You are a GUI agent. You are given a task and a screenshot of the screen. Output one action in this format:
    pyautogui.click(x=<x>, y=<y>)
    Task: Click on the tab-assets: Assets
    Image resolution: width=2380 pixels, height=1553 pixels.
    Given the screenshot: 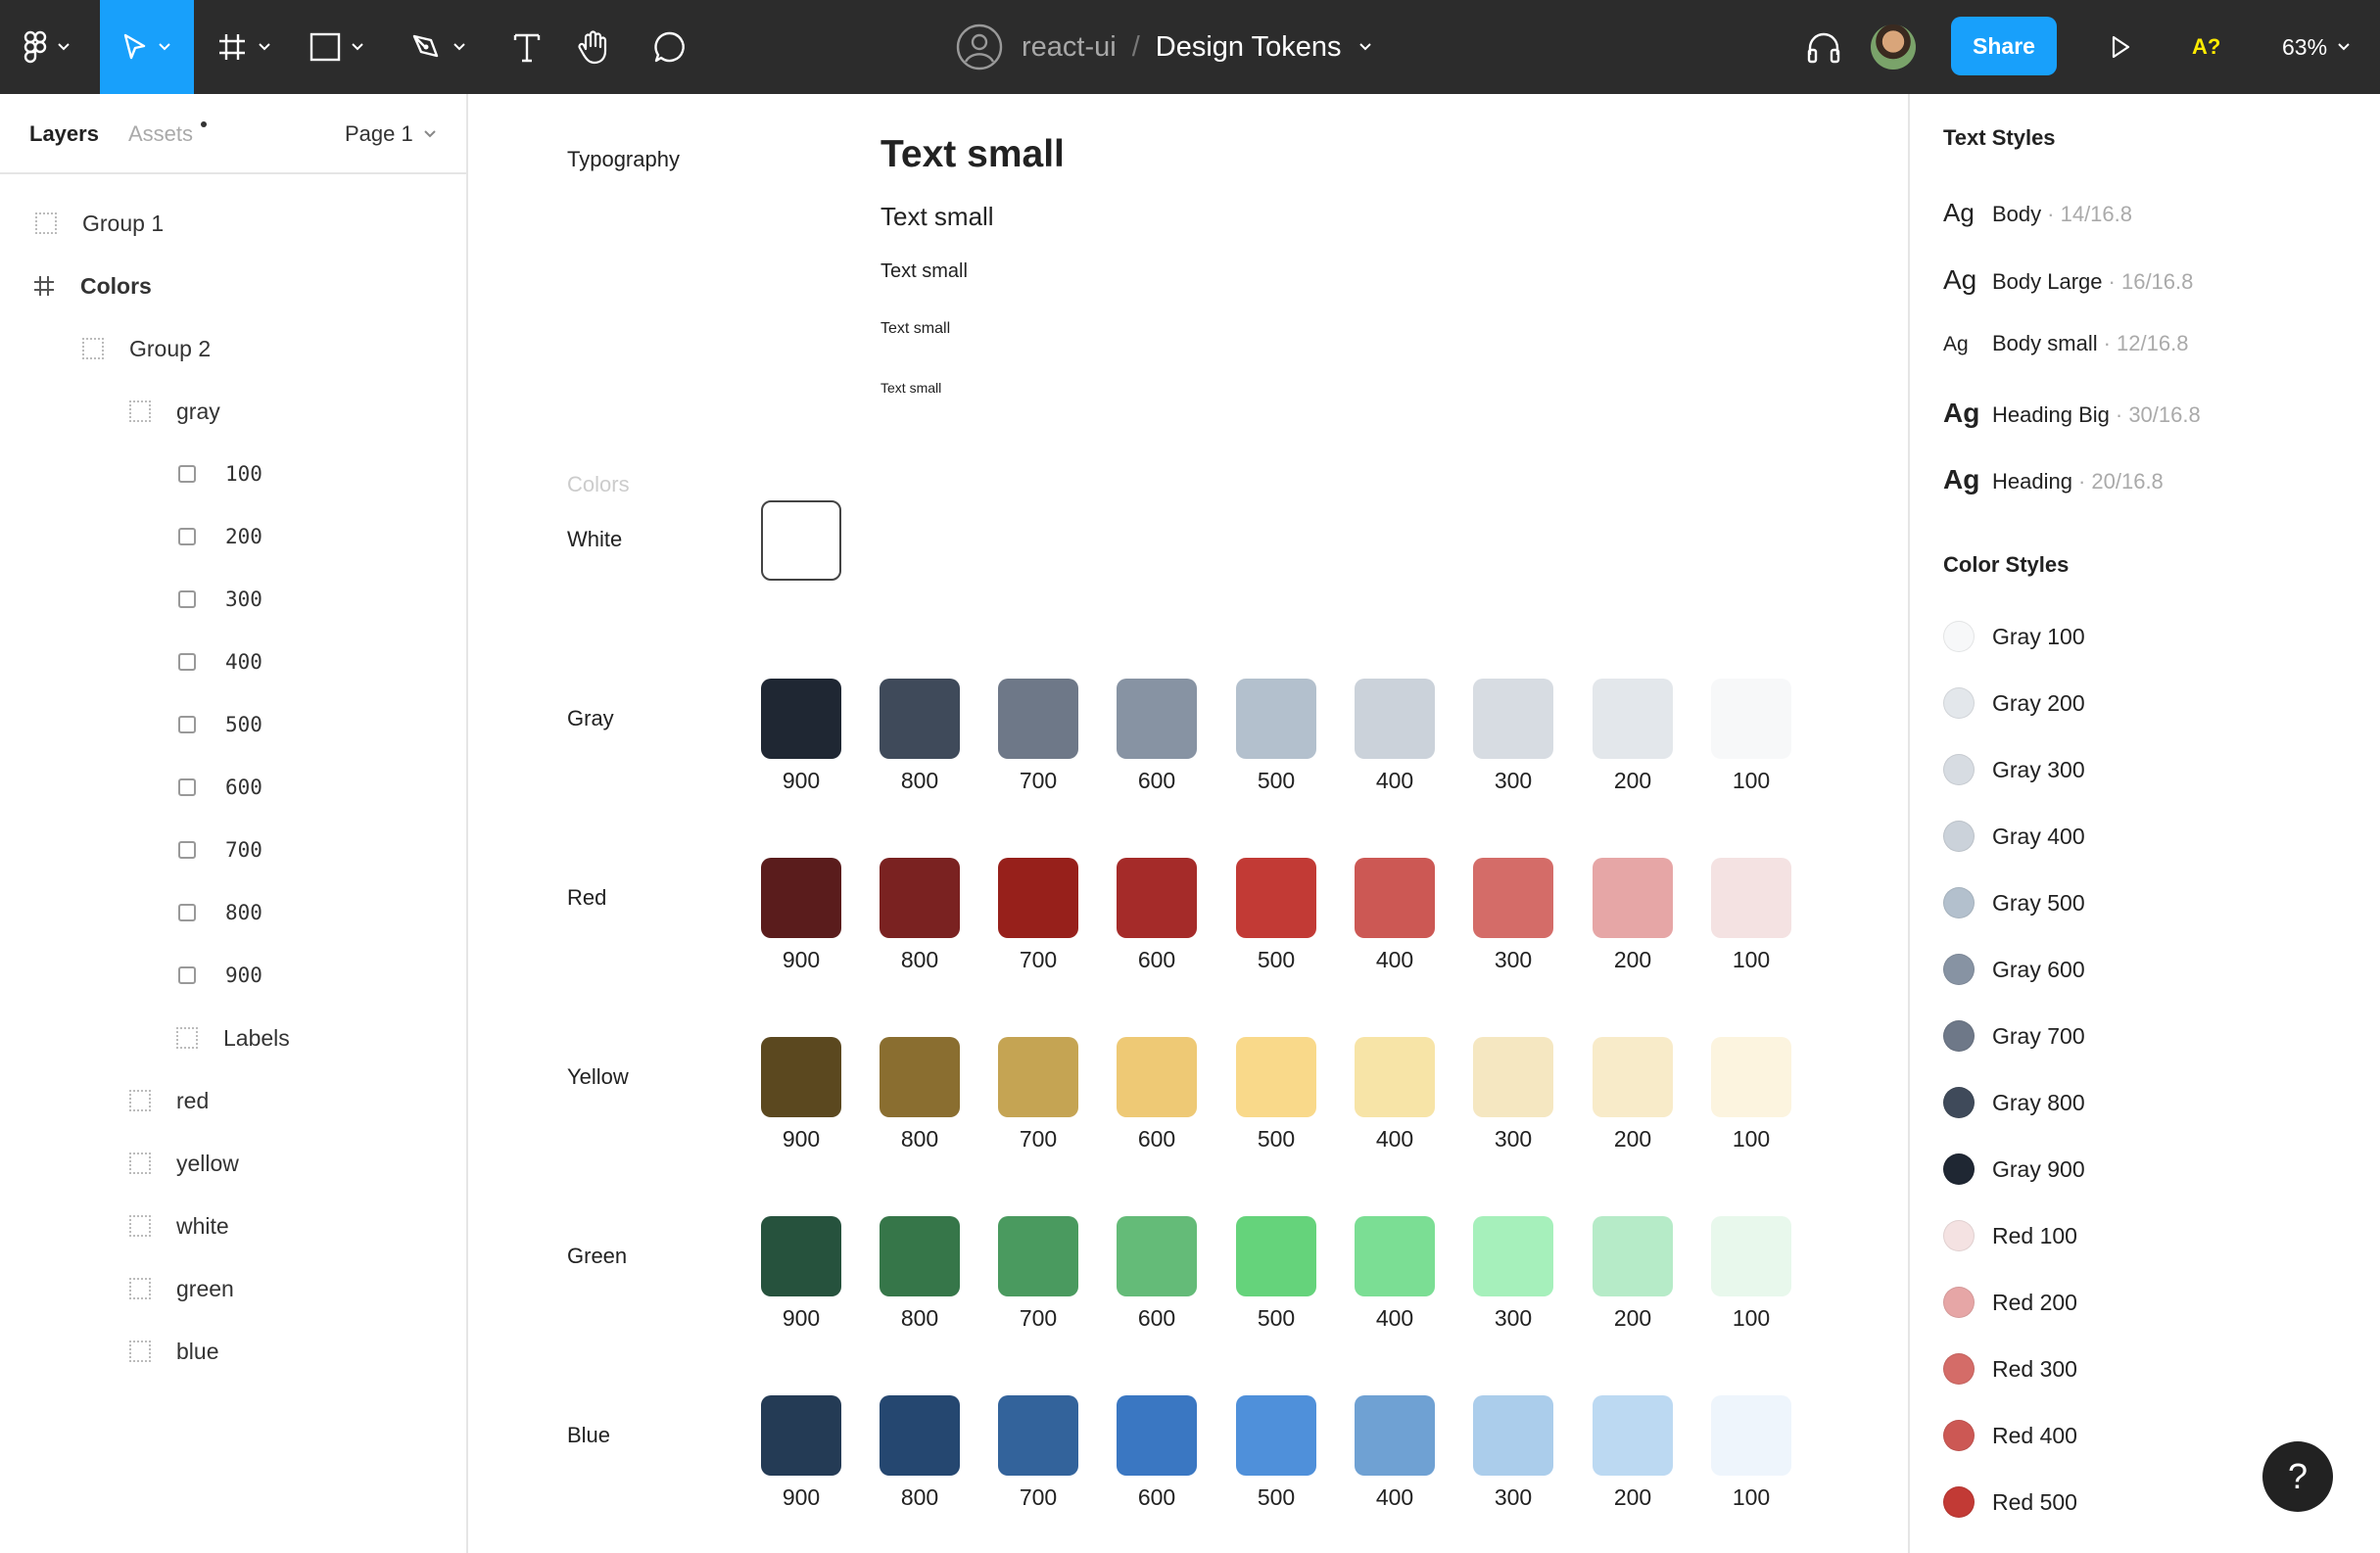 What is the action you would take?
    pyautogui.click(x=160, y=134)
    